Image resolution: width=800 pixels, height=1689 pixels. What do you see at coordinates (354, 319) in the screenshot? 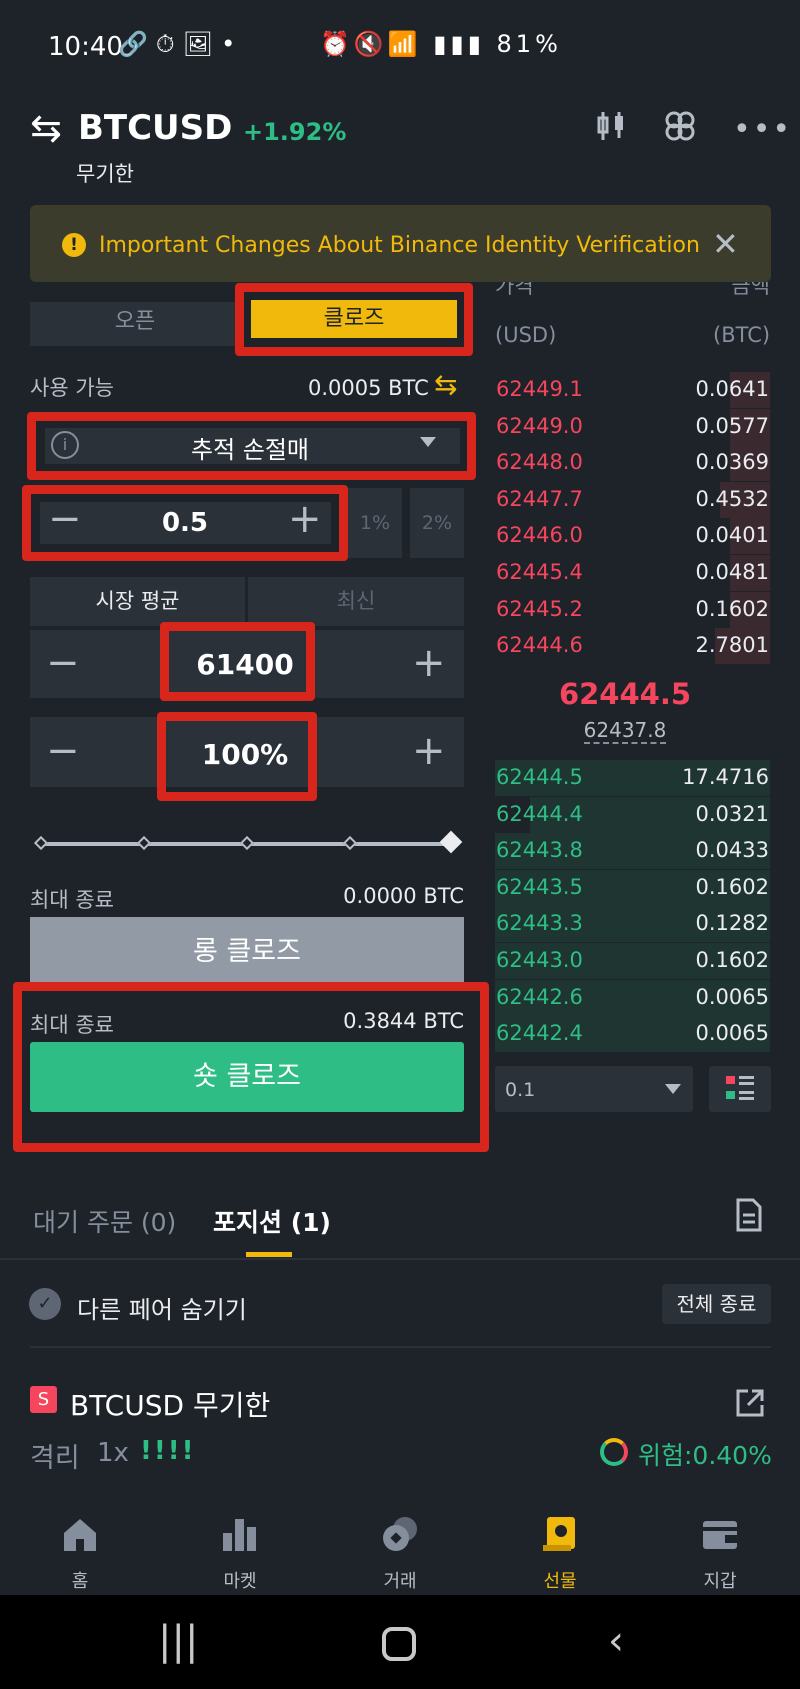
I see `tab-close: 클로즈` at bounding box center [354, 319].